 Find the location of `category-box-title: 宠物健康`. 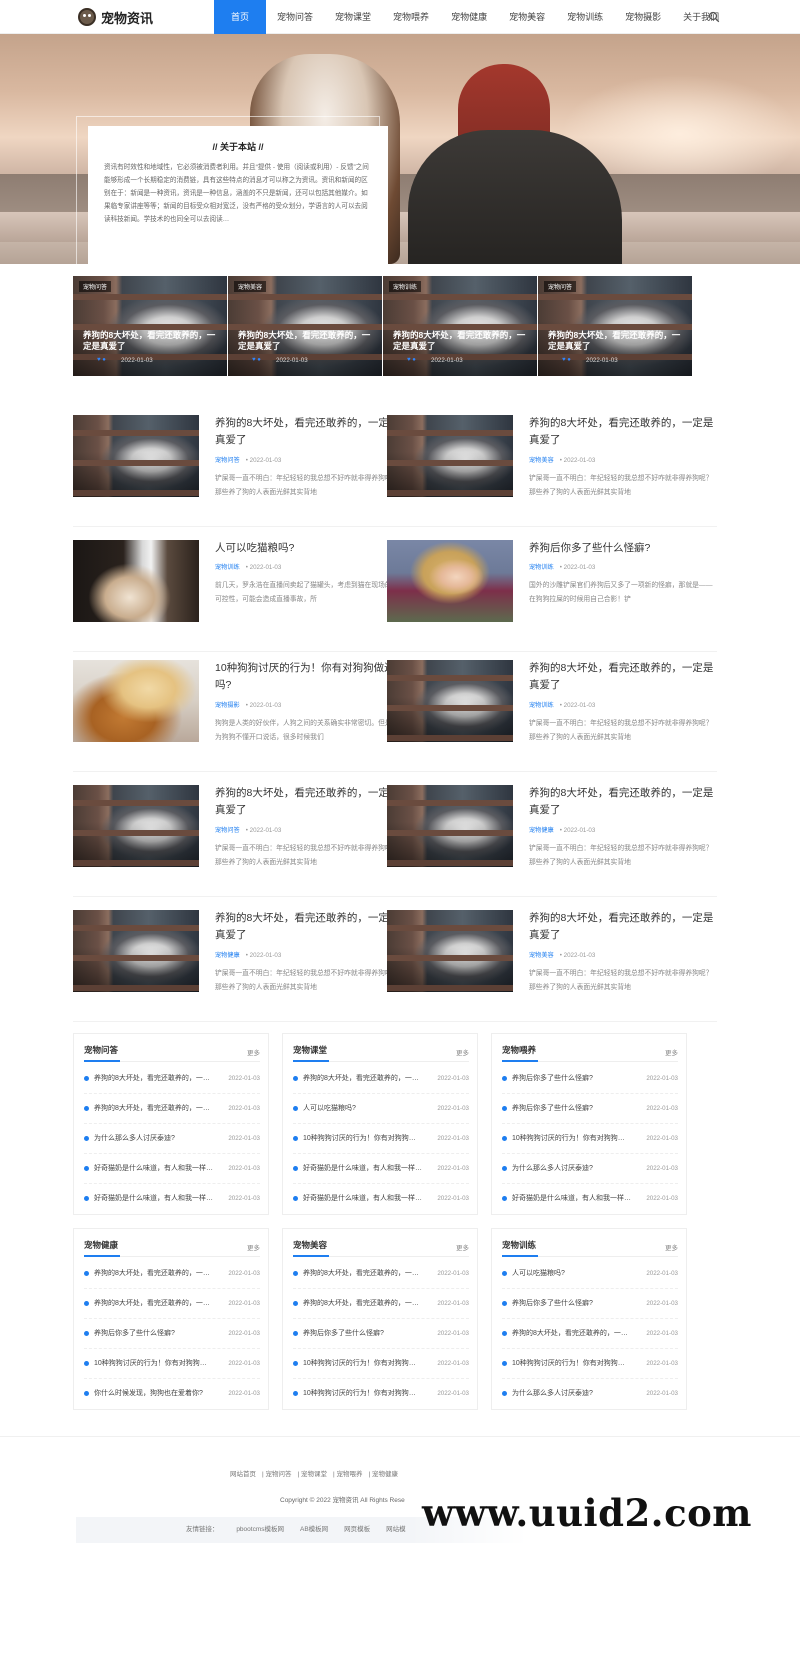

category-box-title: 宠物健康 is located at coordinates (102, 1248).